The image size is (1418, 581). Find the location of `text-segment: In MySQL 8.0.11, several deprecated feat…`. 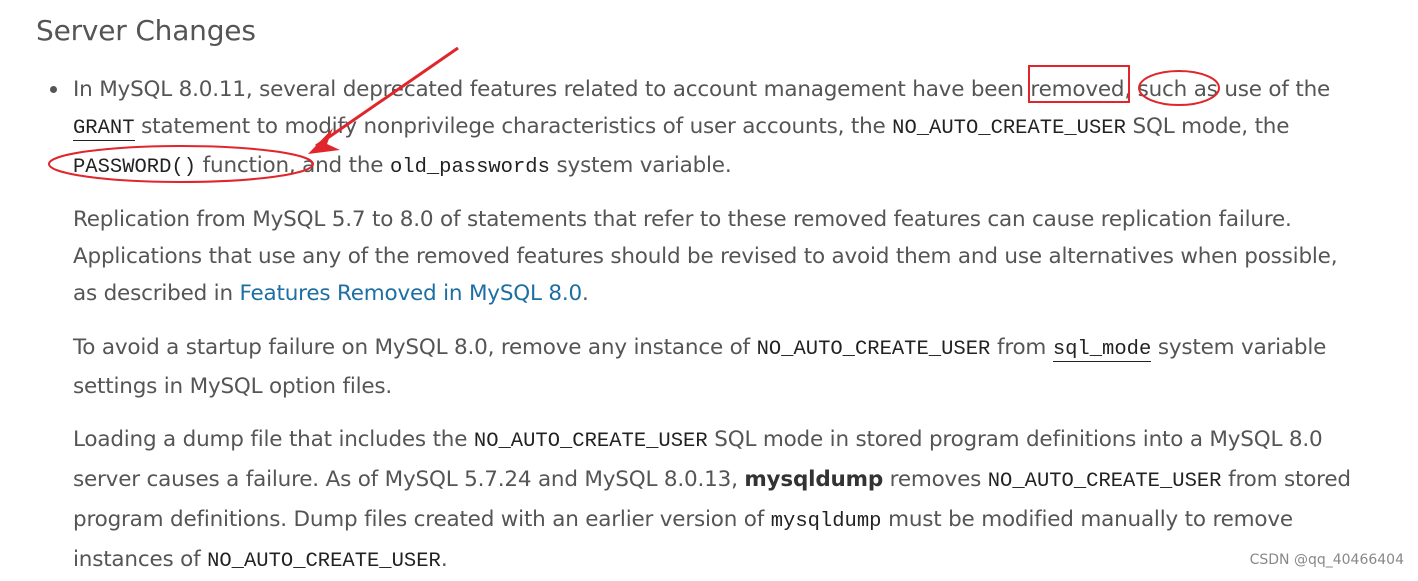

text-segment: In MySQL 8.0.11, several deprecated feat… is located at coordinates (552, 89).